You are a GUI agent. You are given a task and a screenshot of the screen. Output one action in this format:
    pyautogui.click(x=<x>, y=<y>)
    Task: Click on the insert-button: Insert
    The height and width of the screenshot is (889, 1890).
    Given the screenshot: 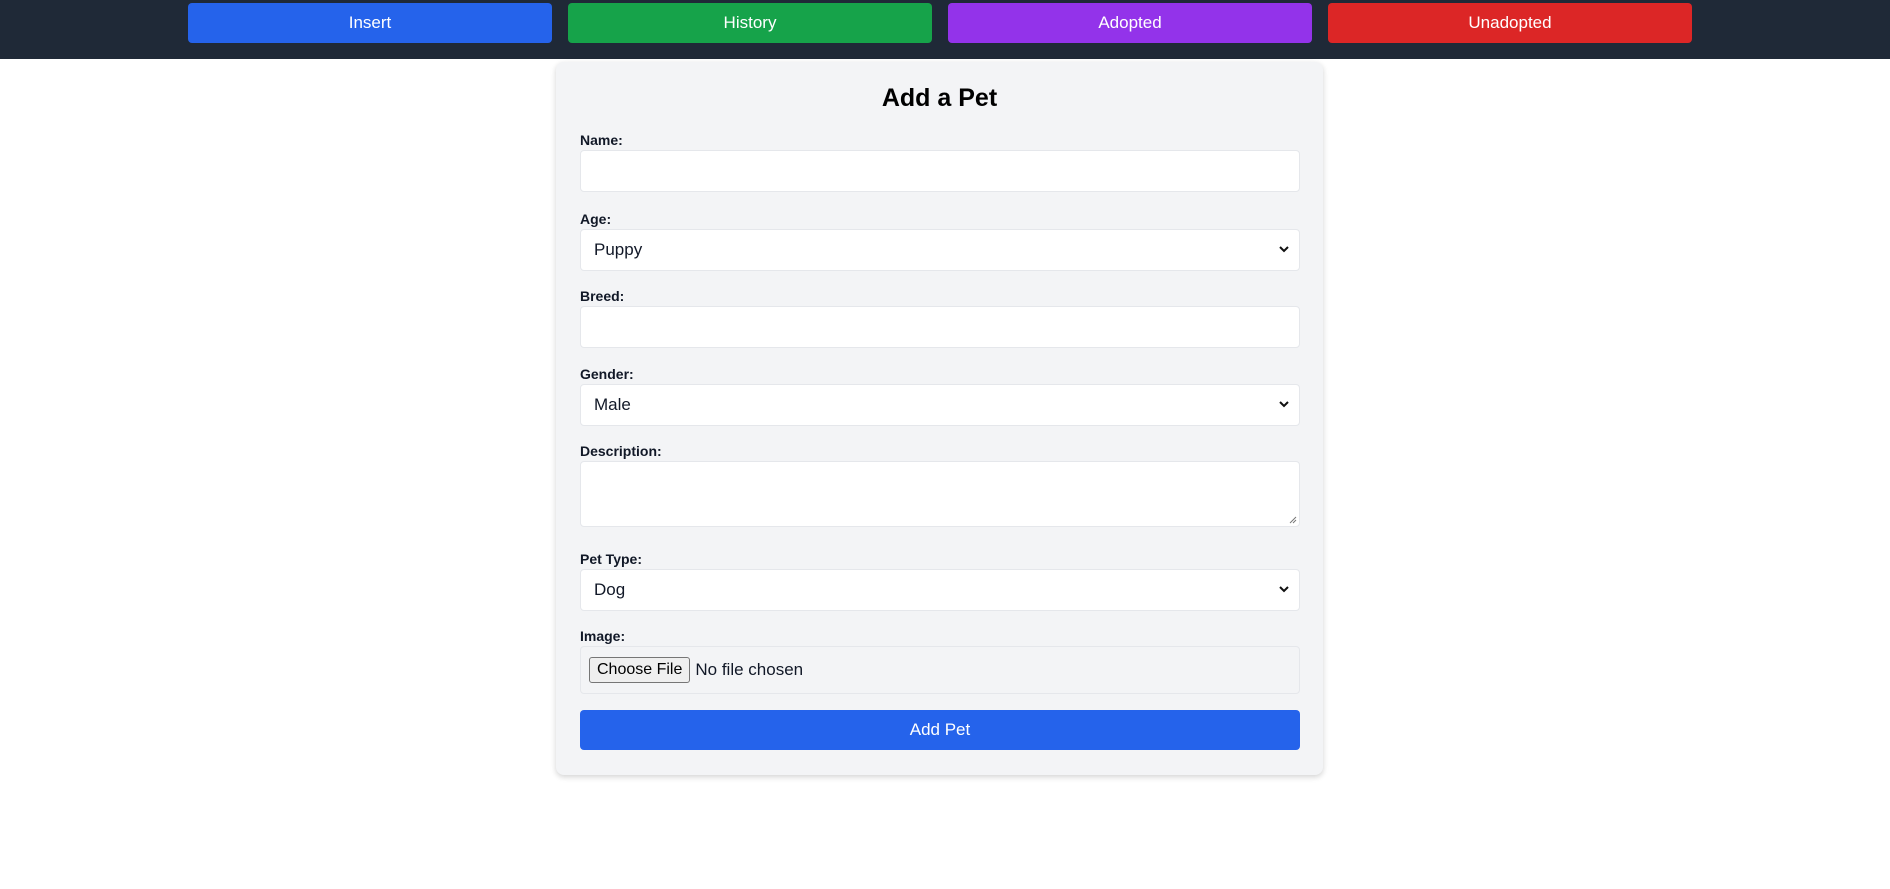 What is the action you would take?
    pyautogui.click(x=370, y=23)
    